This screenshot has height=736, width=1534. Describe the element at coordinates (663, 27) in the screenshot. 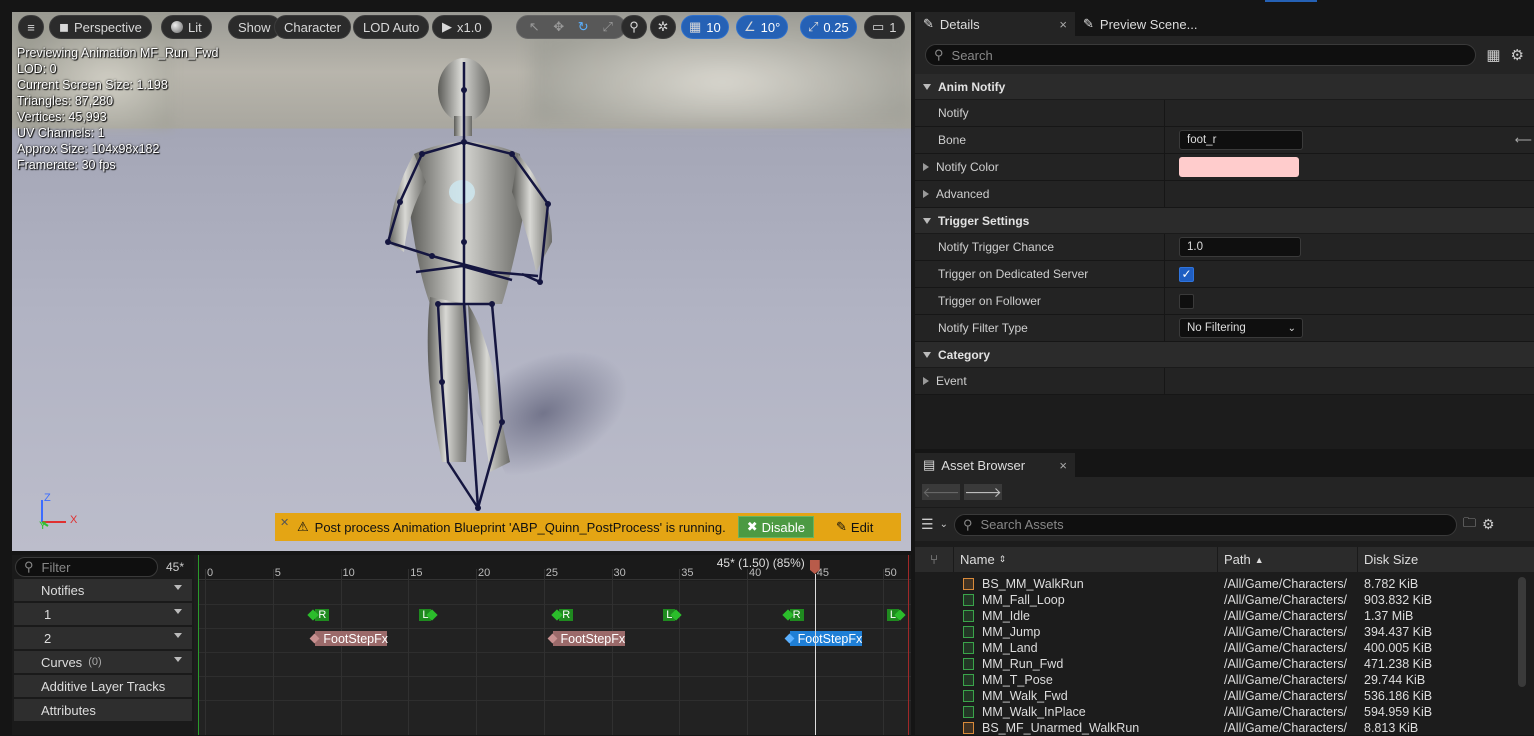

I see `surface-snap-button: ✲` at that location.